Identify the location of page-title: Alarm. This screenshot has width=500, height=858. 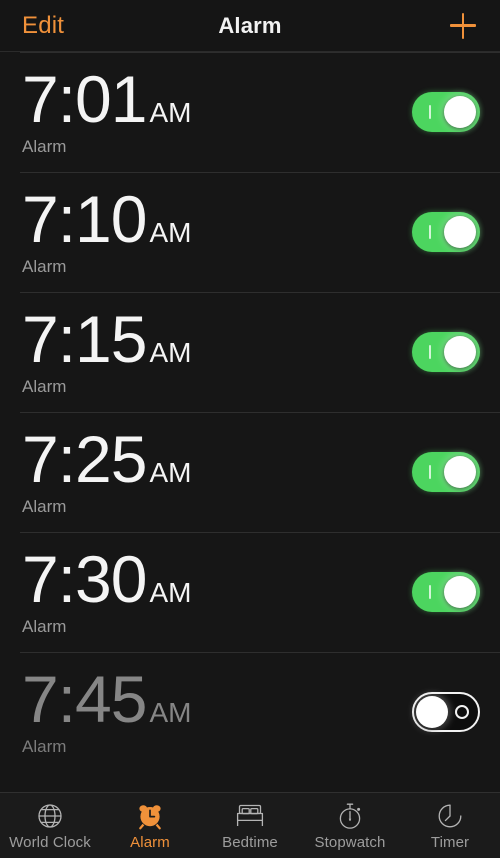
(250, 25).